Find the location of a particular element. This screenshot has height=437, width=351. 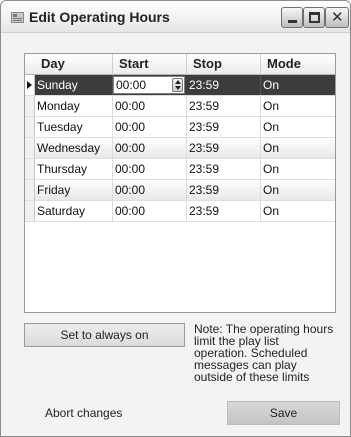

table-row: Sunday 00:00 23:59 On is located at coordinates (180, 85).